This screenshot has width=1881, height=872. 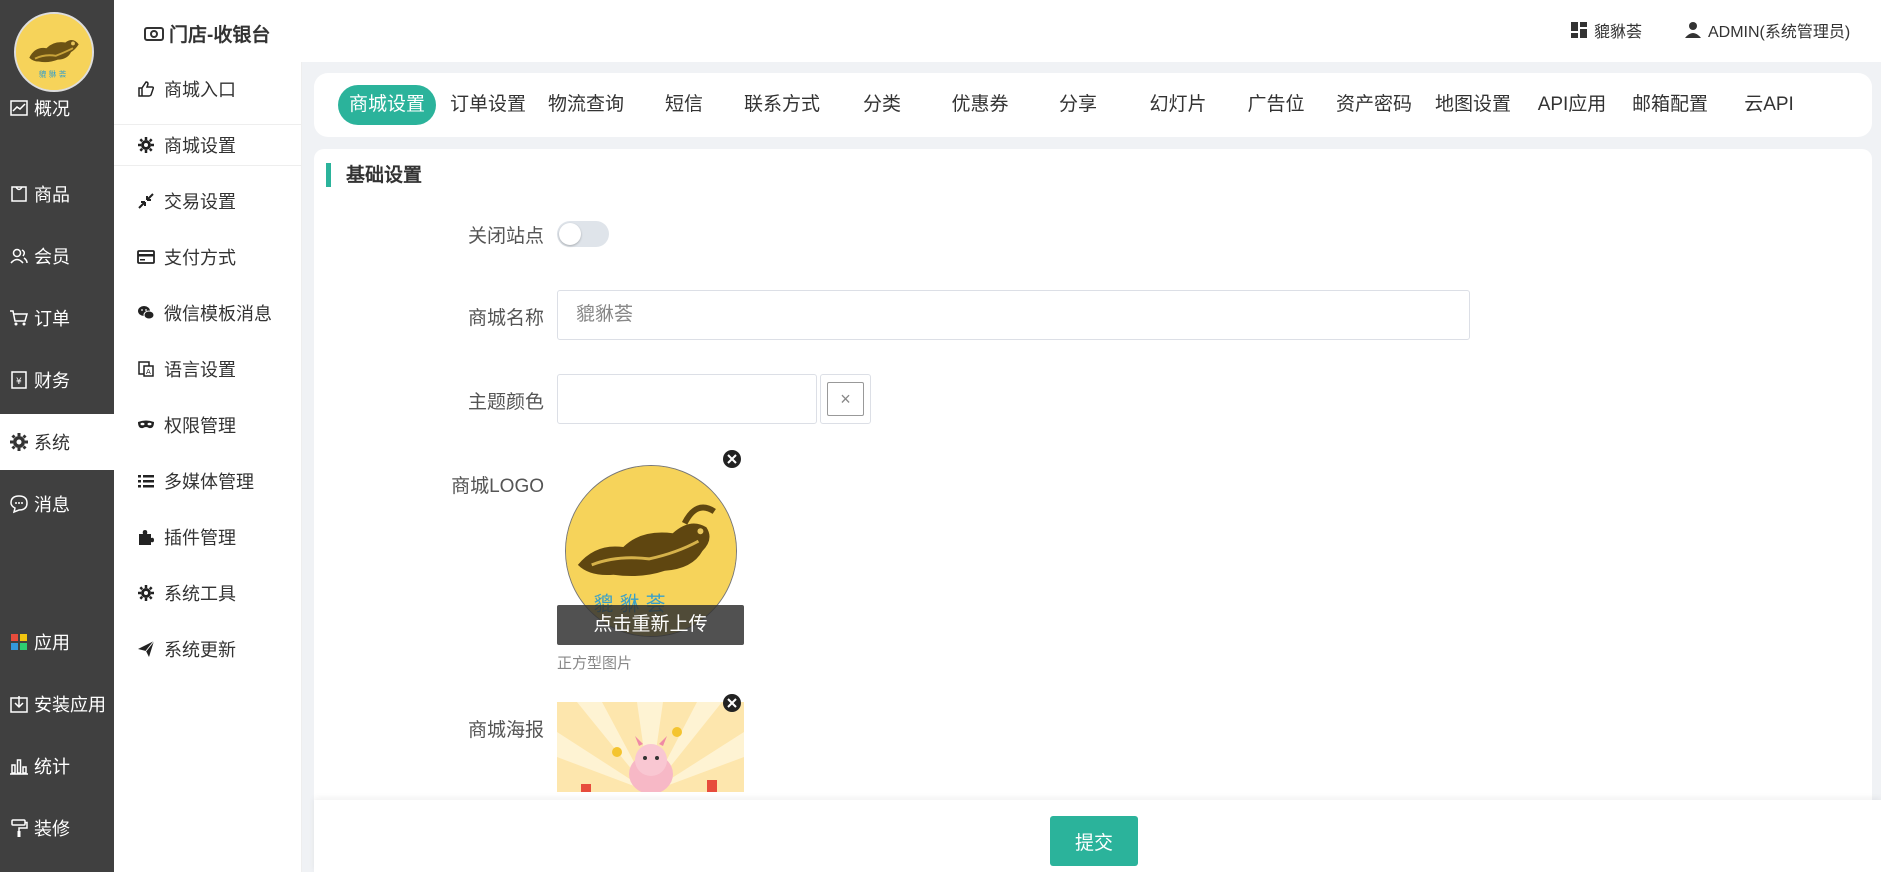 I want to click on color-clear-icon: ×, so click(x=845, y=399).